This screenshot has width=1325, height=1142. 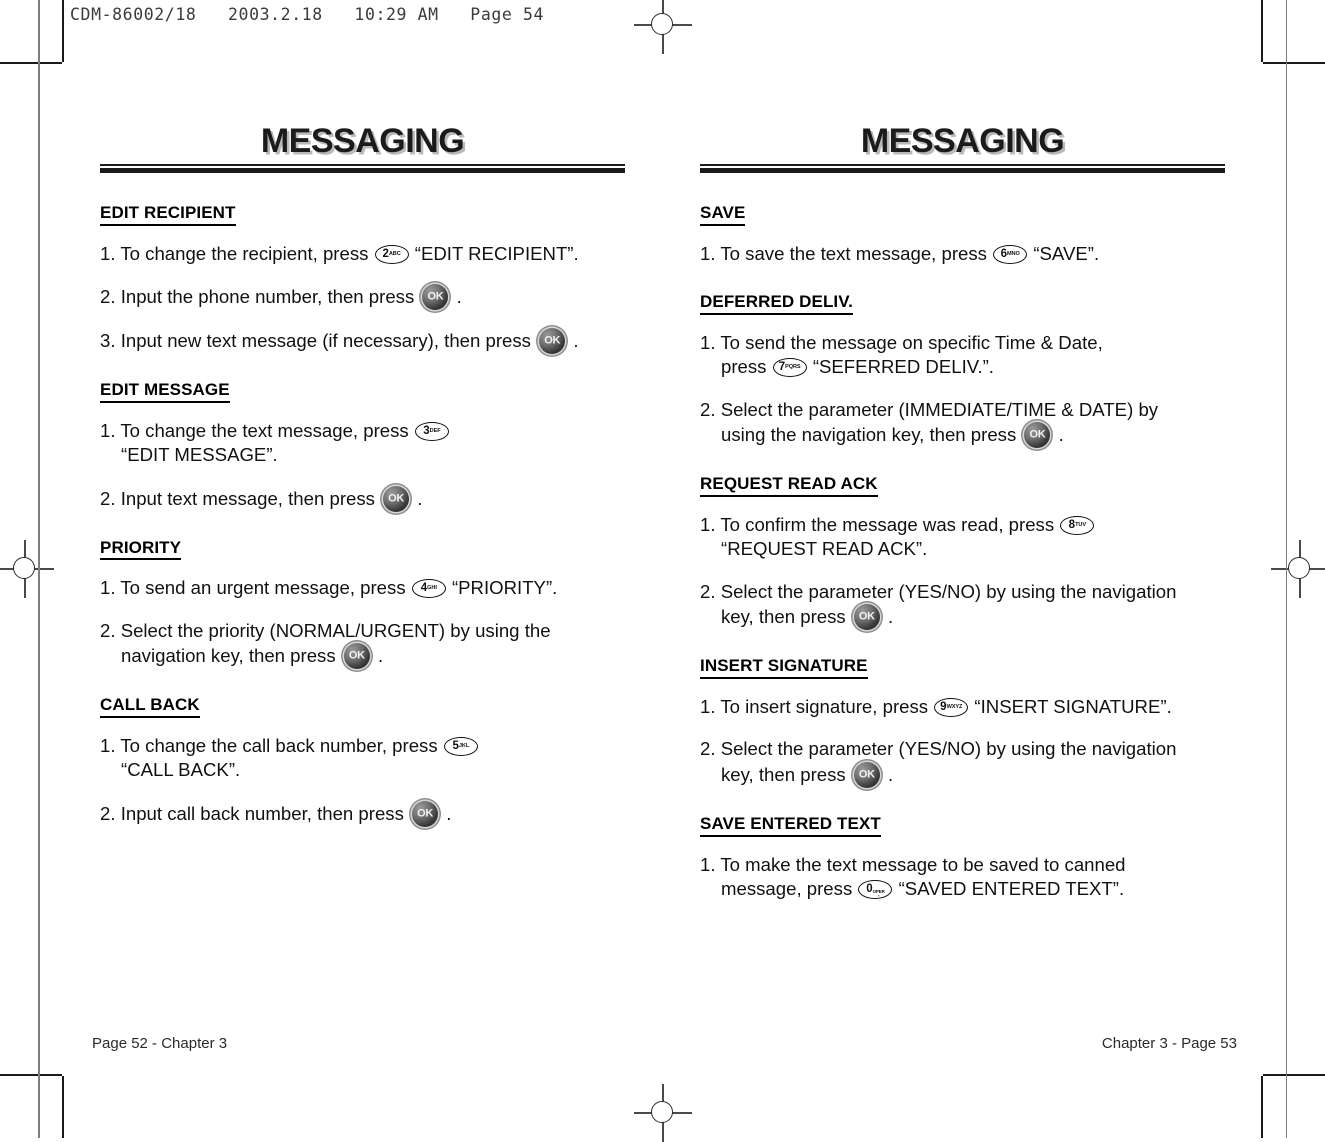 What do you see at coordinates (1010, 254) in the screenshot?
I see `keypad-key-6-icon: 6MNO` at bounding box center [1010, 254].